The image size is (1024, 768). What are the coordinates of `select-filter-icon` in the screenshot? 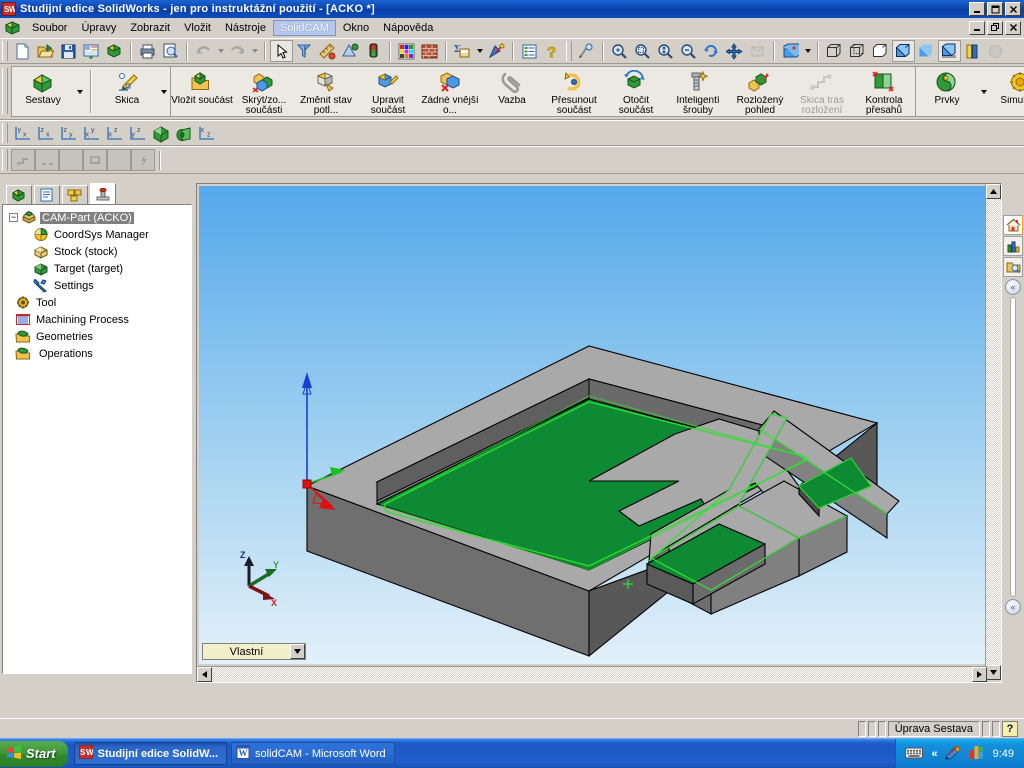 It's located at (304, 51).